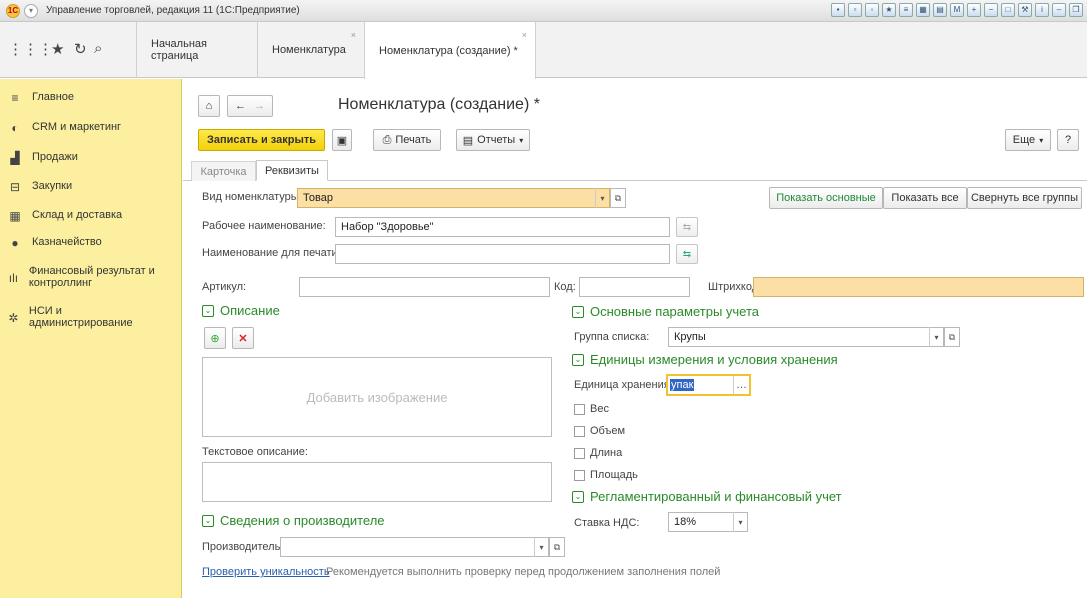 Image resolution: width=1087 pixels, height=598 pixels. I want to click on sidebar-item-sales: ▟ Продажи, so click(43, 158).